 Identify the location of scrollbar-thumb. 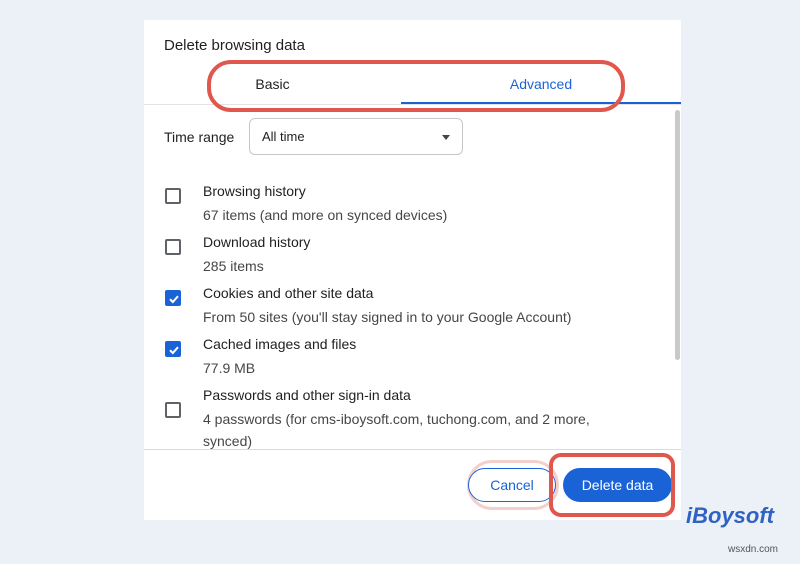
(677, 235).